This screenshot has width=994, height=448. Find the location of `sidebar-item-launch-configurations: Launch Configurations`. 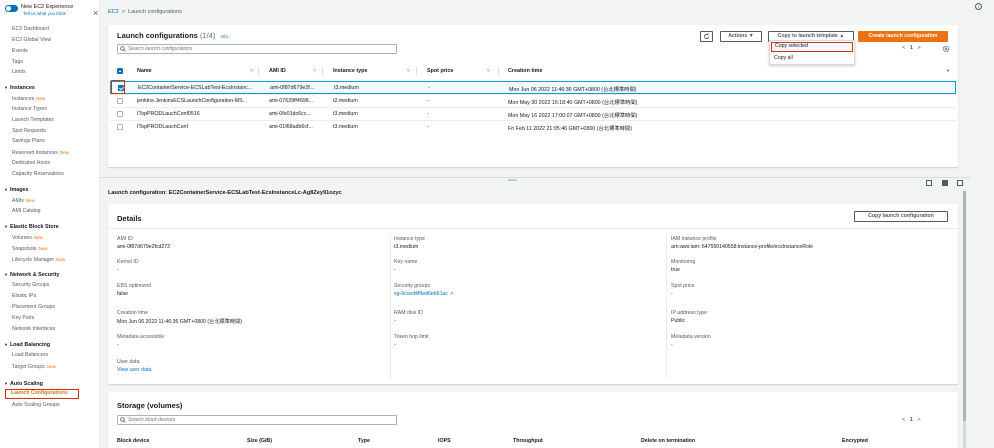

sidebar-item-launch-configurations: Launch Configurations is located at coordinates (42, 394).